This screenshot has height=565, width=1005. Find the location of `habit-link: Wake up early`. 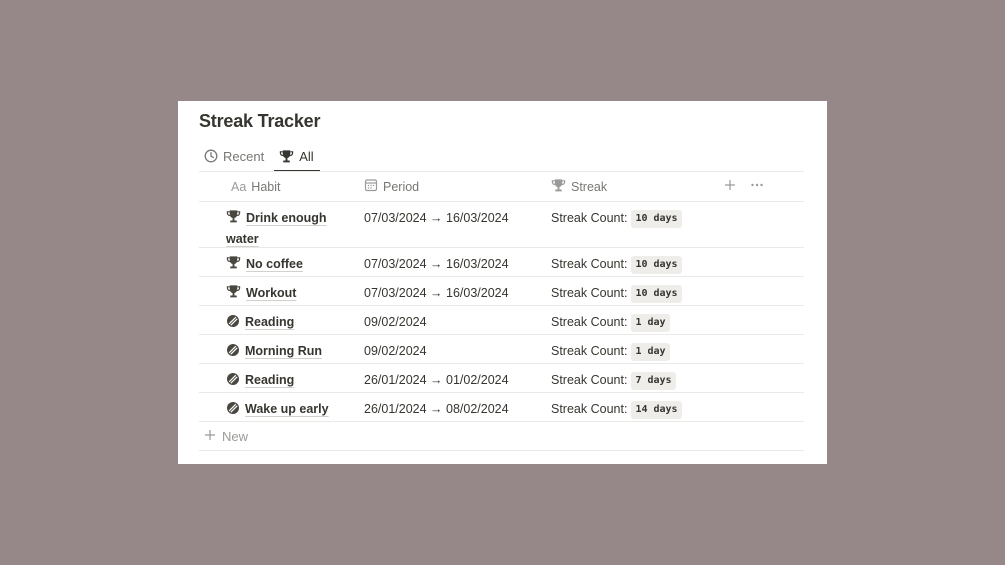

habit-link: Wake up early is located at coordinates (287, 409).